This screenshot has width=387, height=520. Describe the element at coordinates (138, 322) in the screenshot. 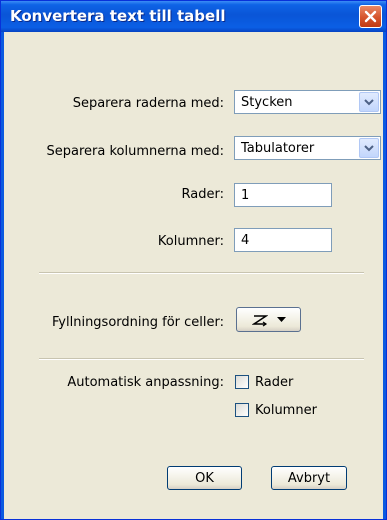

I see `fill-order-label: Fyllningsordning för celler:` at that location.